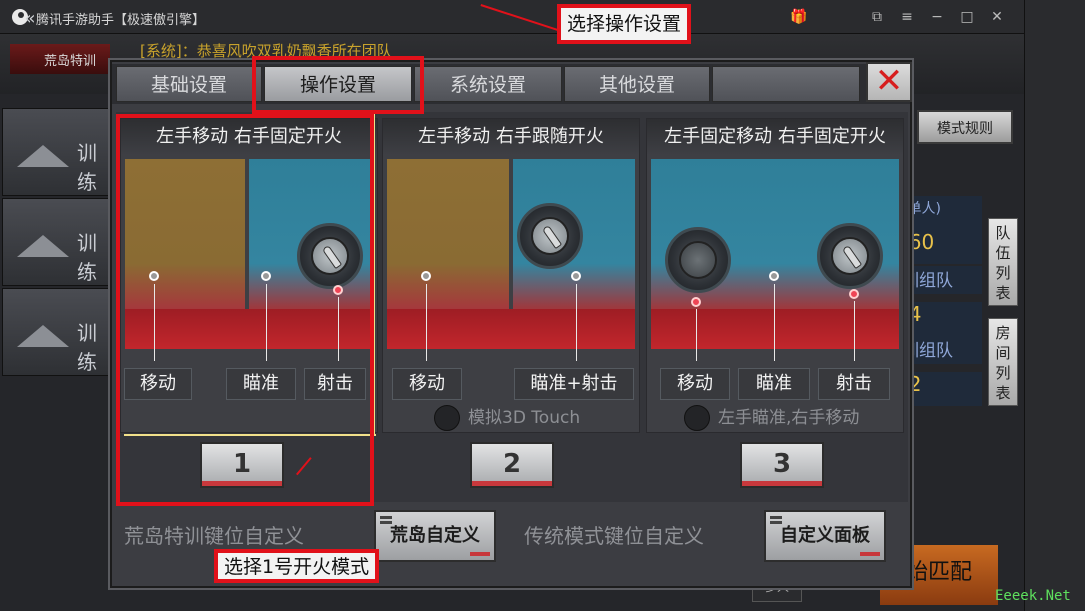  I want to click on emulator-sidebar, so click(1054, 305).